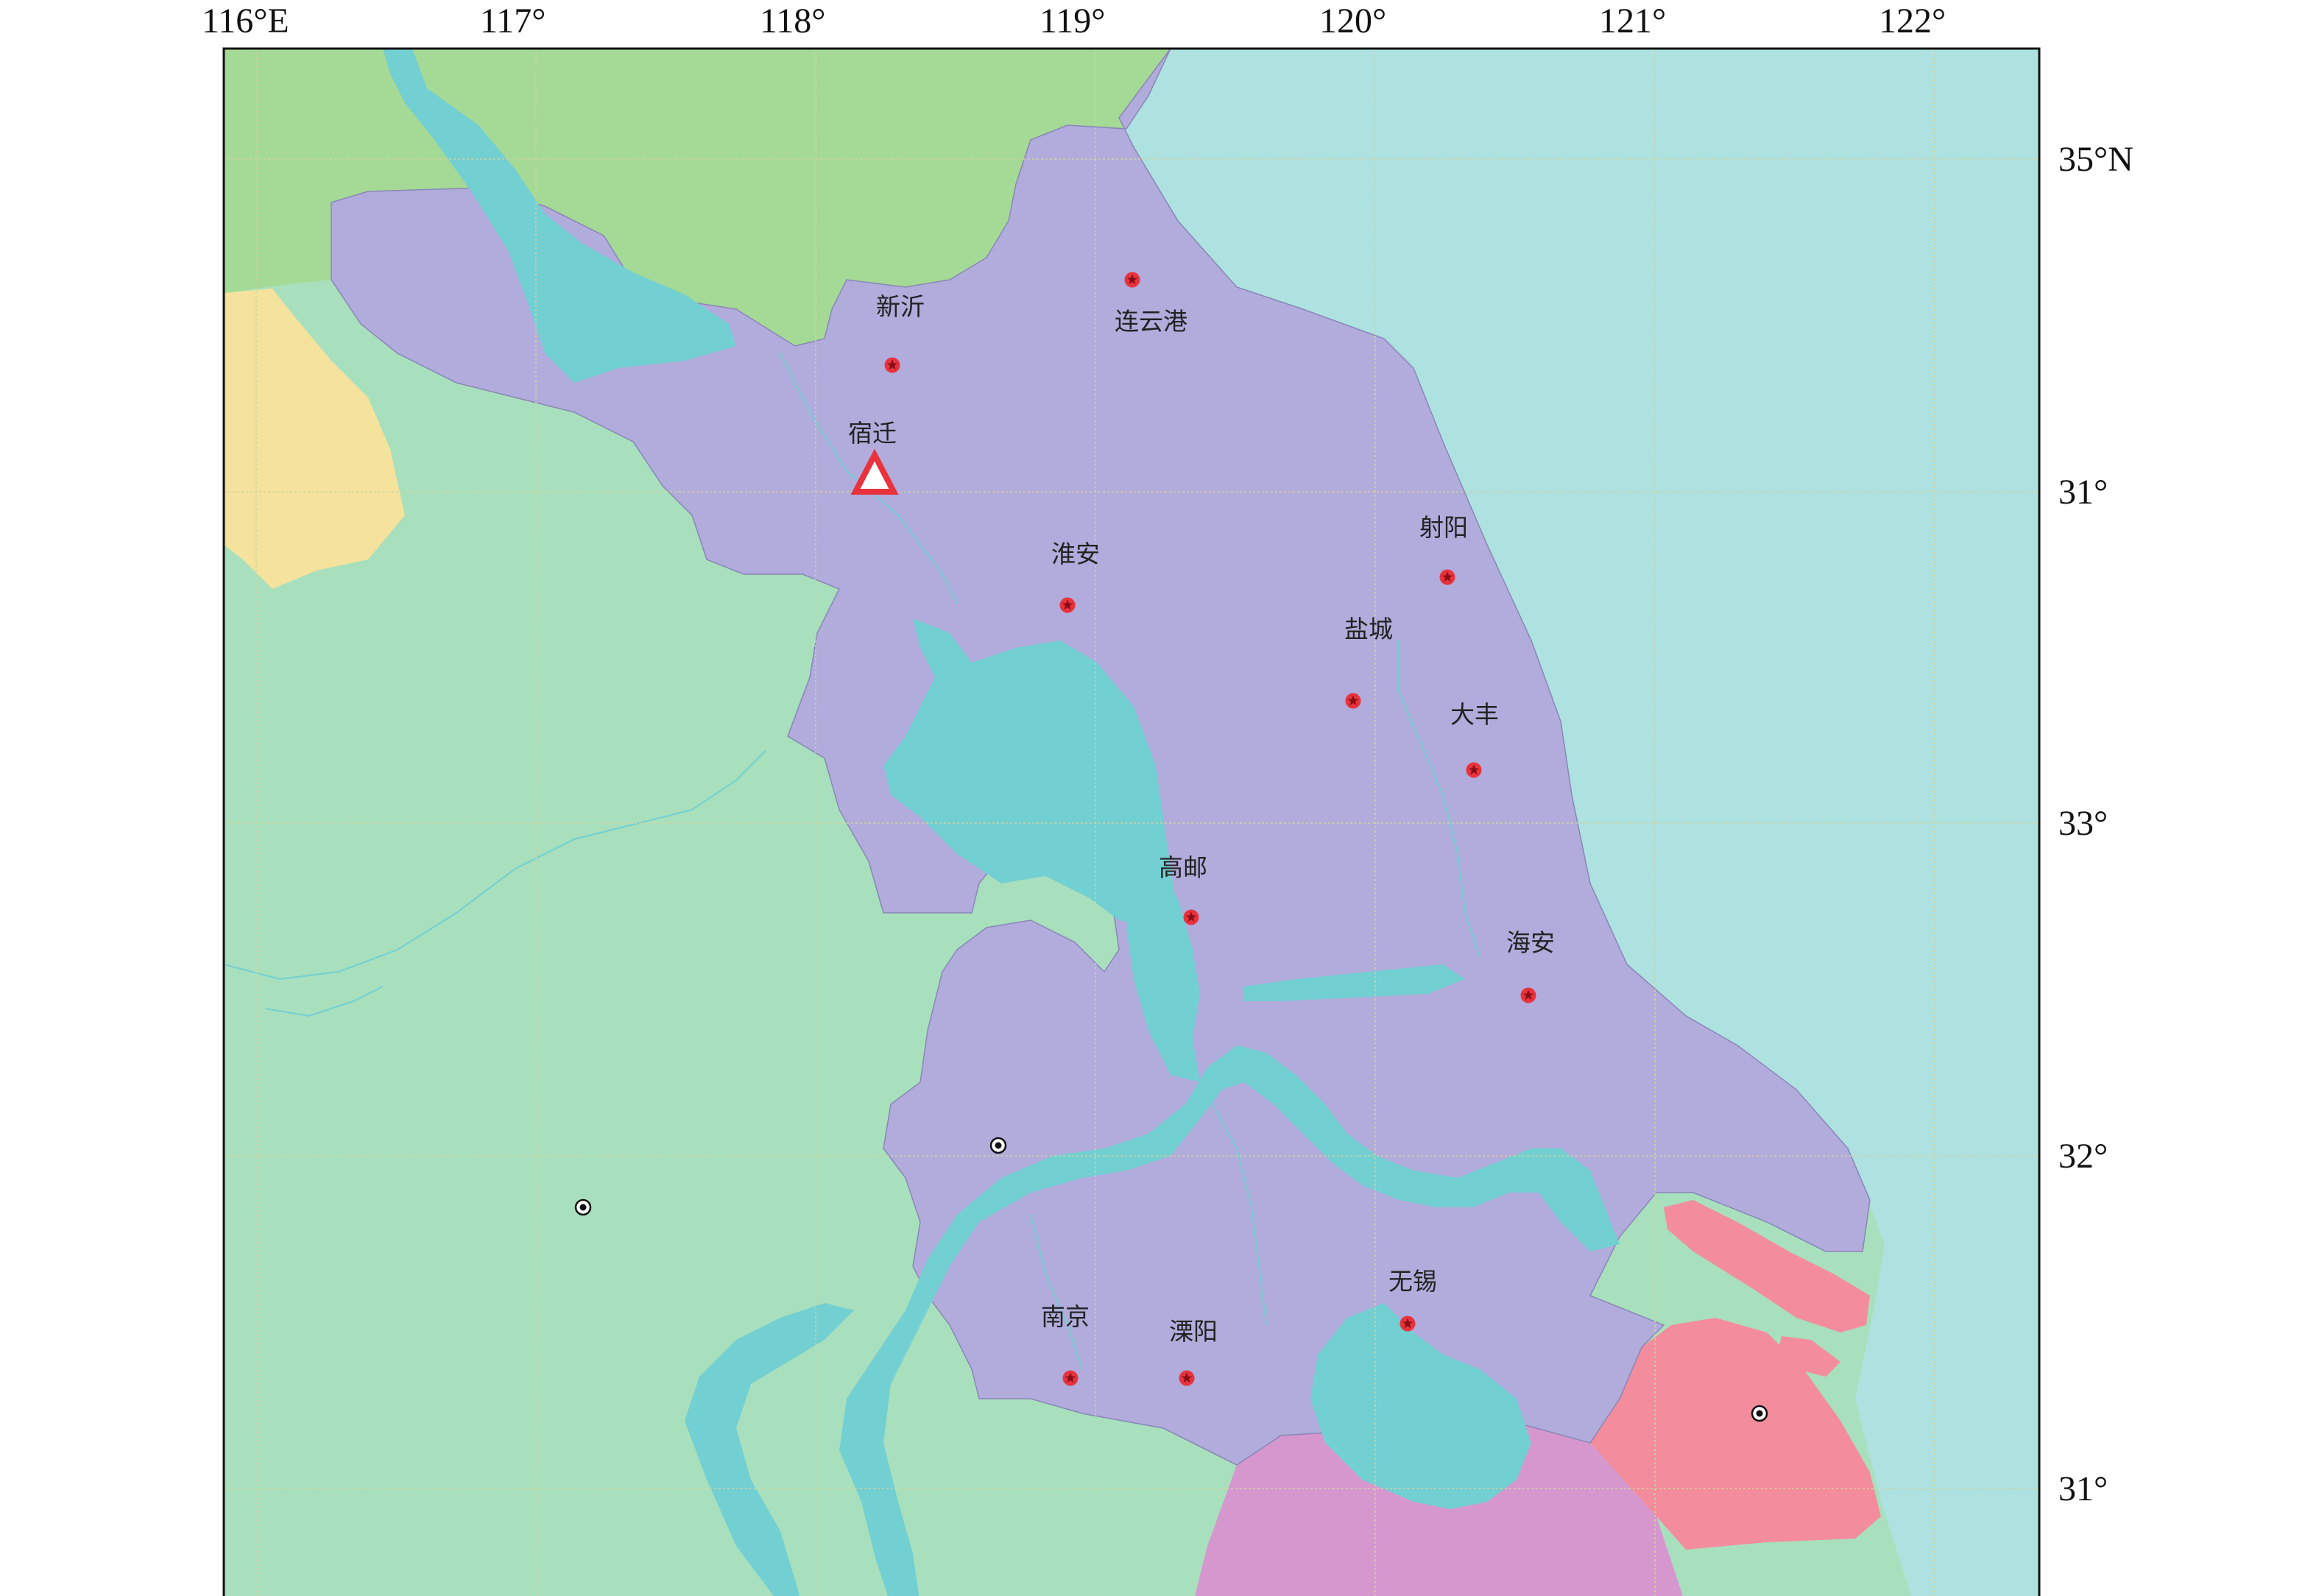 This screenshot has width=2319, height=1596. I want to click on city-marker-dafeng, so click(1474, 770).